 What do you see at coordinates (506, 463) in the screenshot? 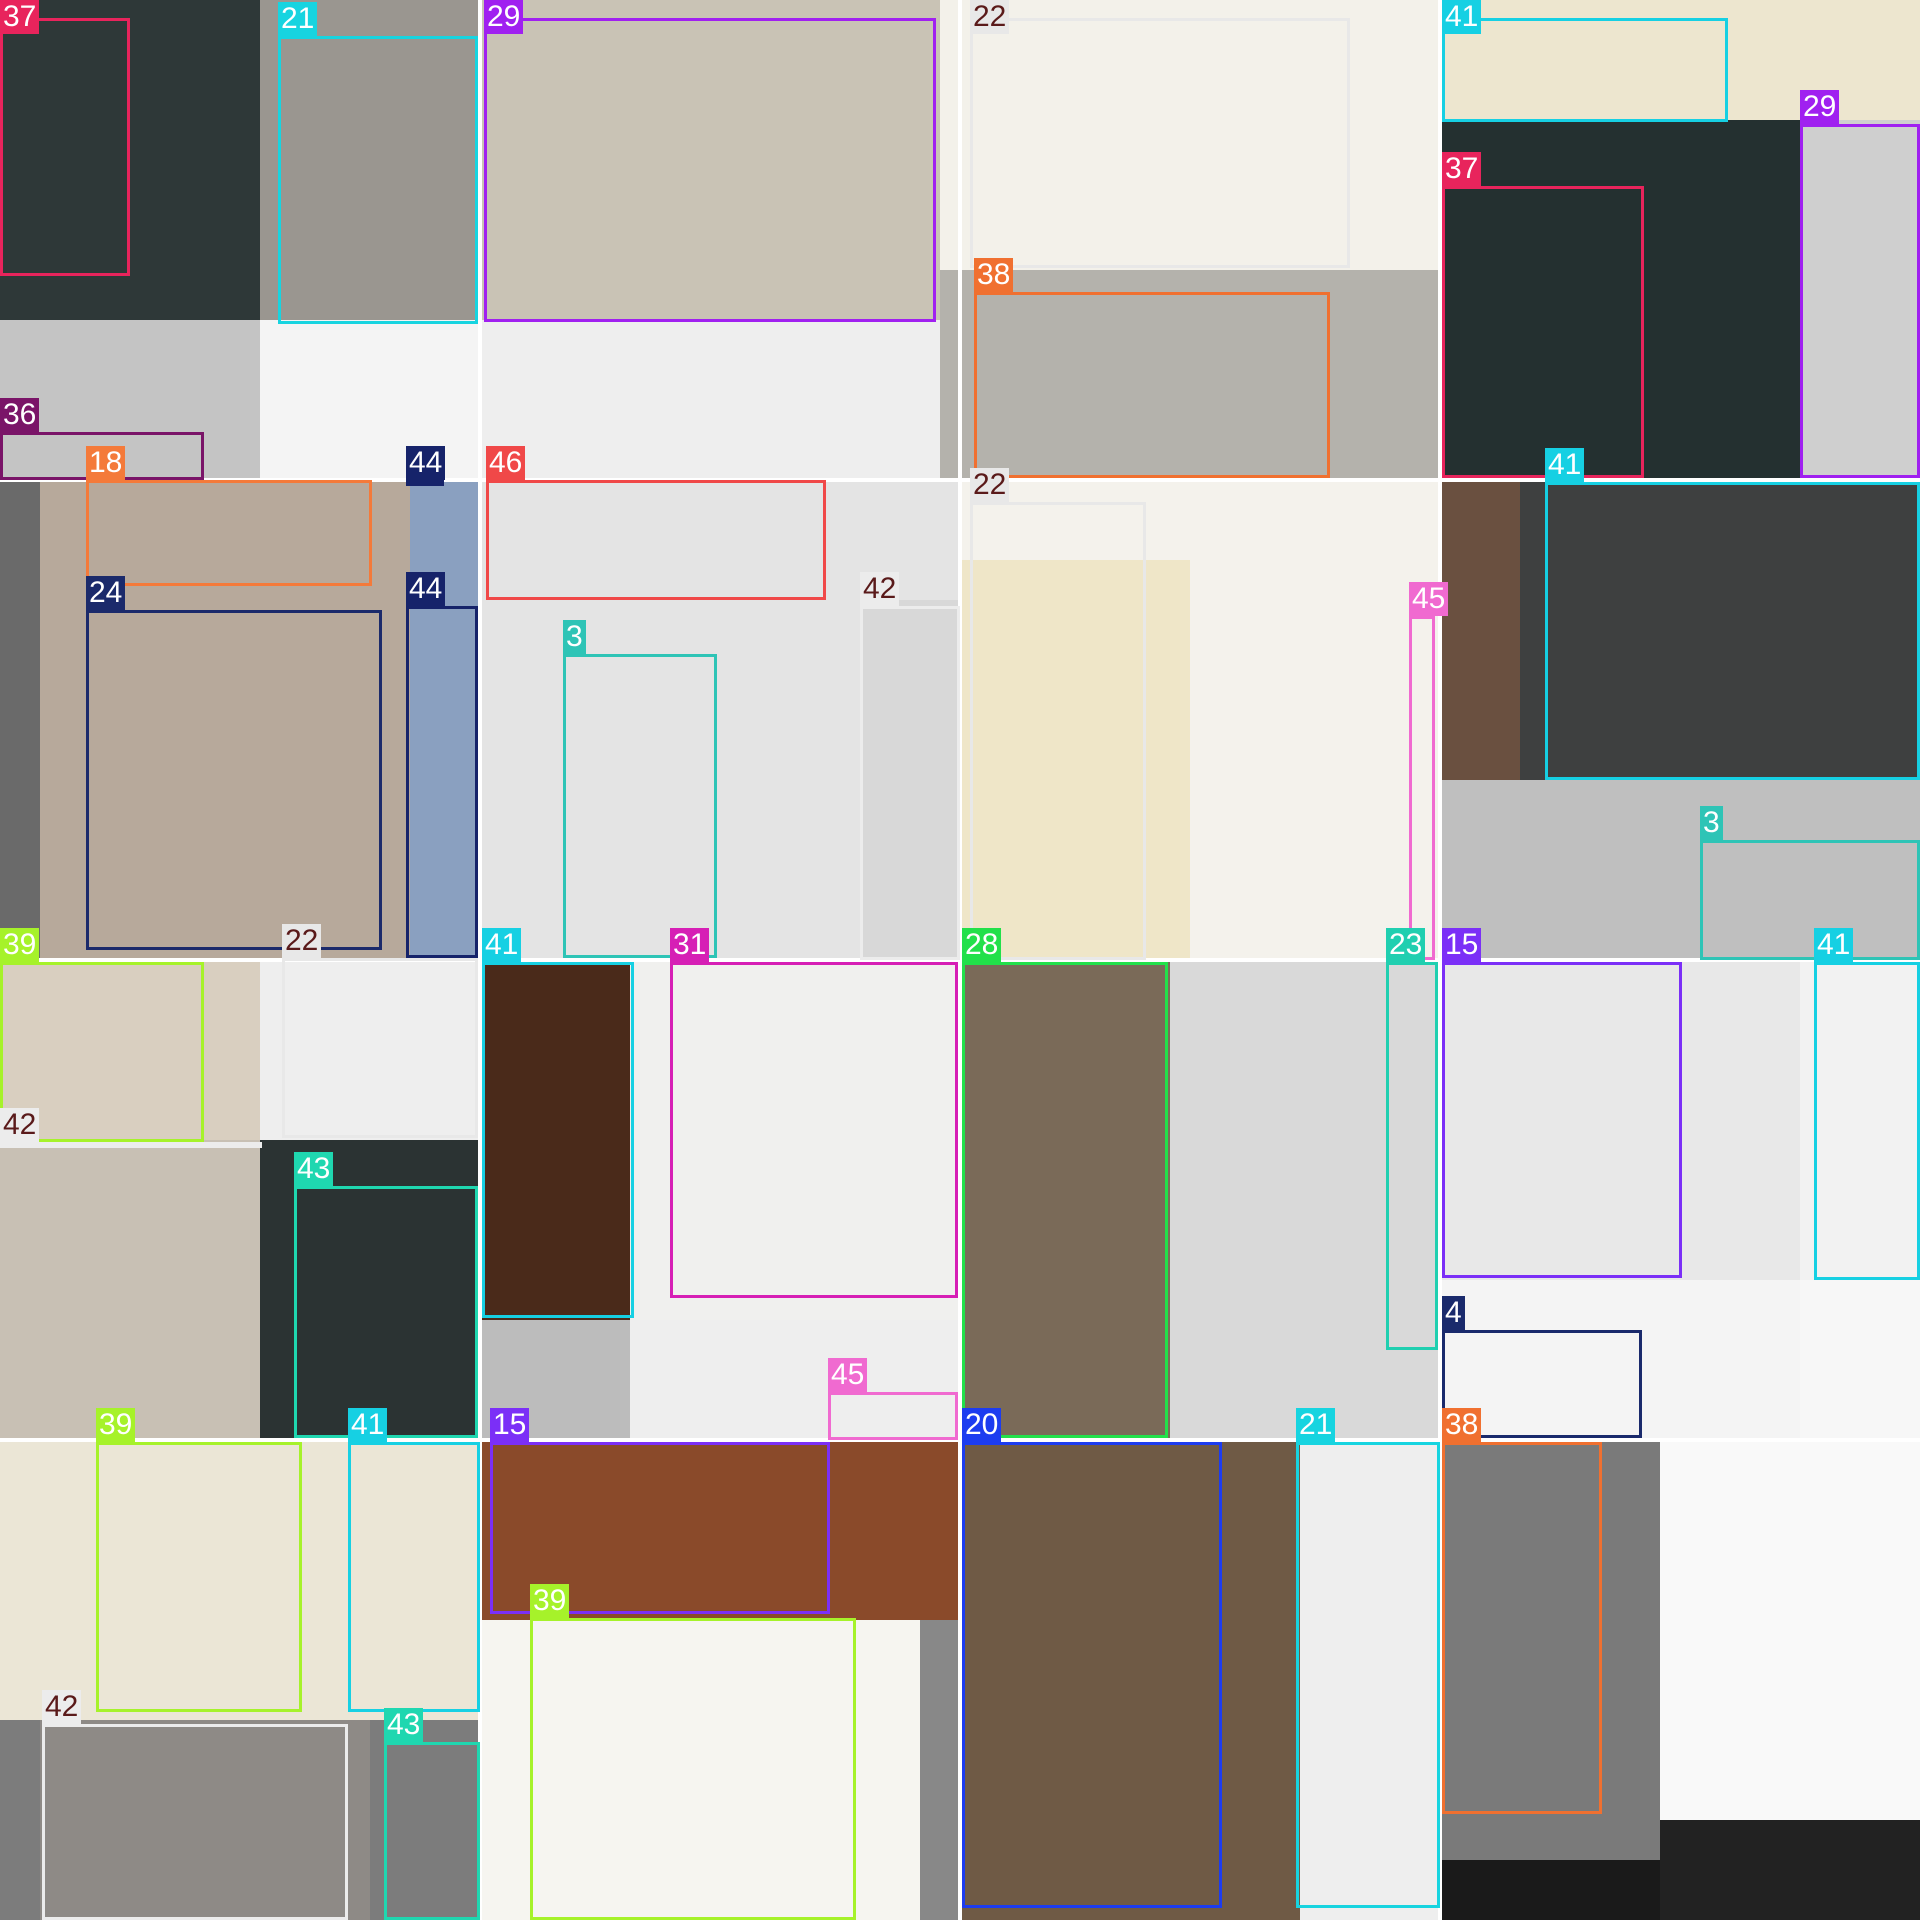
I see `detection-class-label: 46` at bounding box center [506, 463].